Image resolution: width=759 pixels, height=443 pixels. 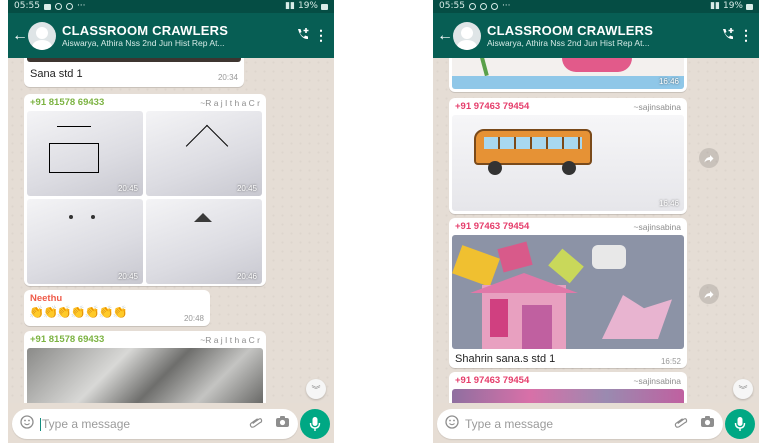 What do you see at coordinates (499, 318) in the screenshot?
I see `house-door` at bounding box center [499, 318].